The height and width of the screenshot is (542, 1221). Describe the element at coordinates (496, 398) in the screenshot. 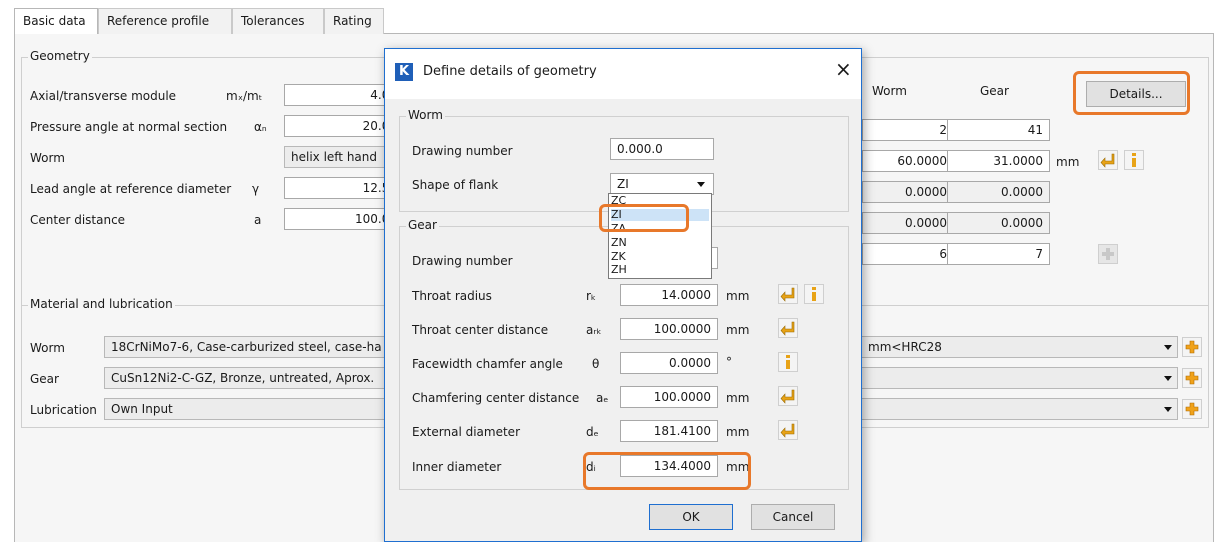

I see `chamfering-center-distance-label: Chamfering center distance` at that location.